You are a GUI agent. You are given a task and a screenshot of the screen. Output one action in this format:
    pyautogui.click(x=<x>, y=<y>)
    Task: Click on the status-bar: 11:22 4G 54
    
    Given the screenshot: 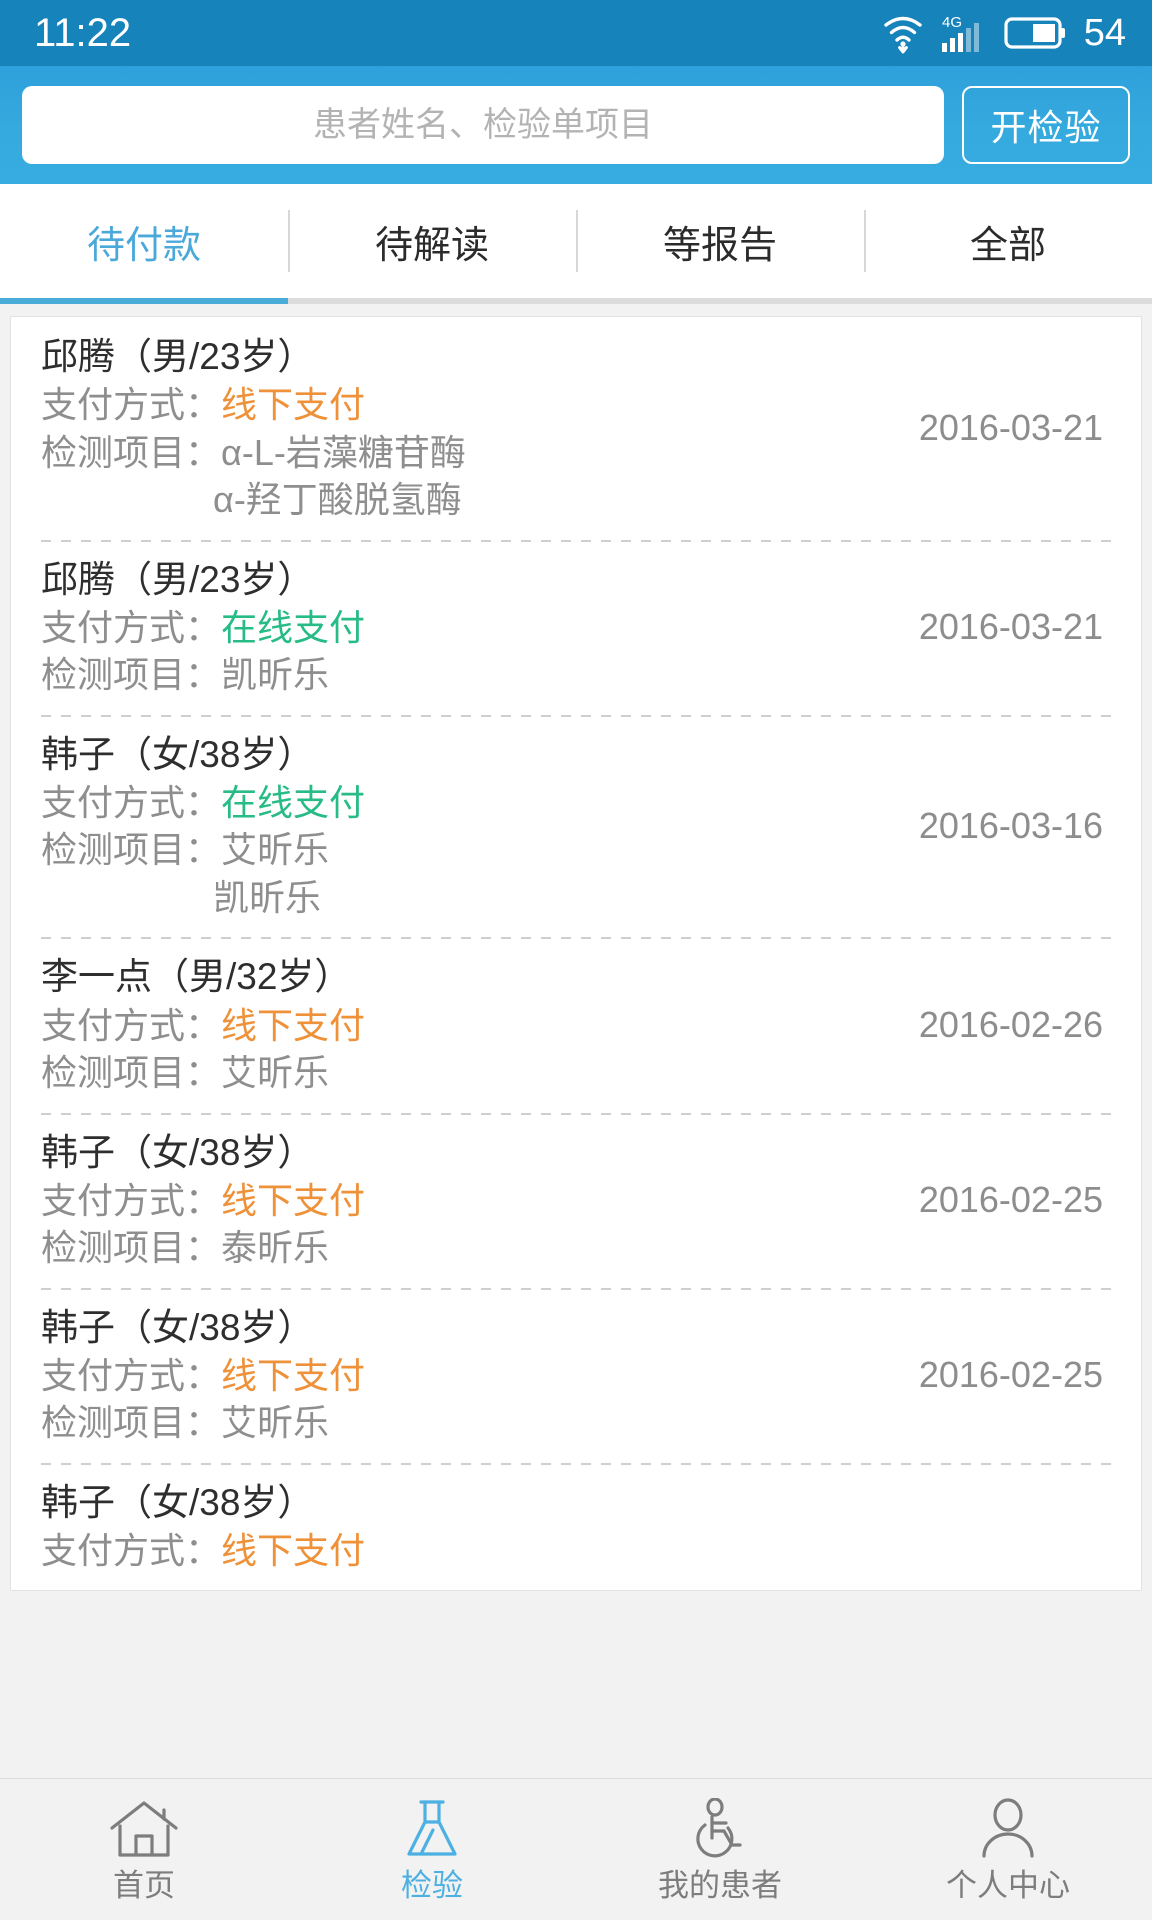 What is the action you would take?
    pyautogui.click(x=576, y=33)
    